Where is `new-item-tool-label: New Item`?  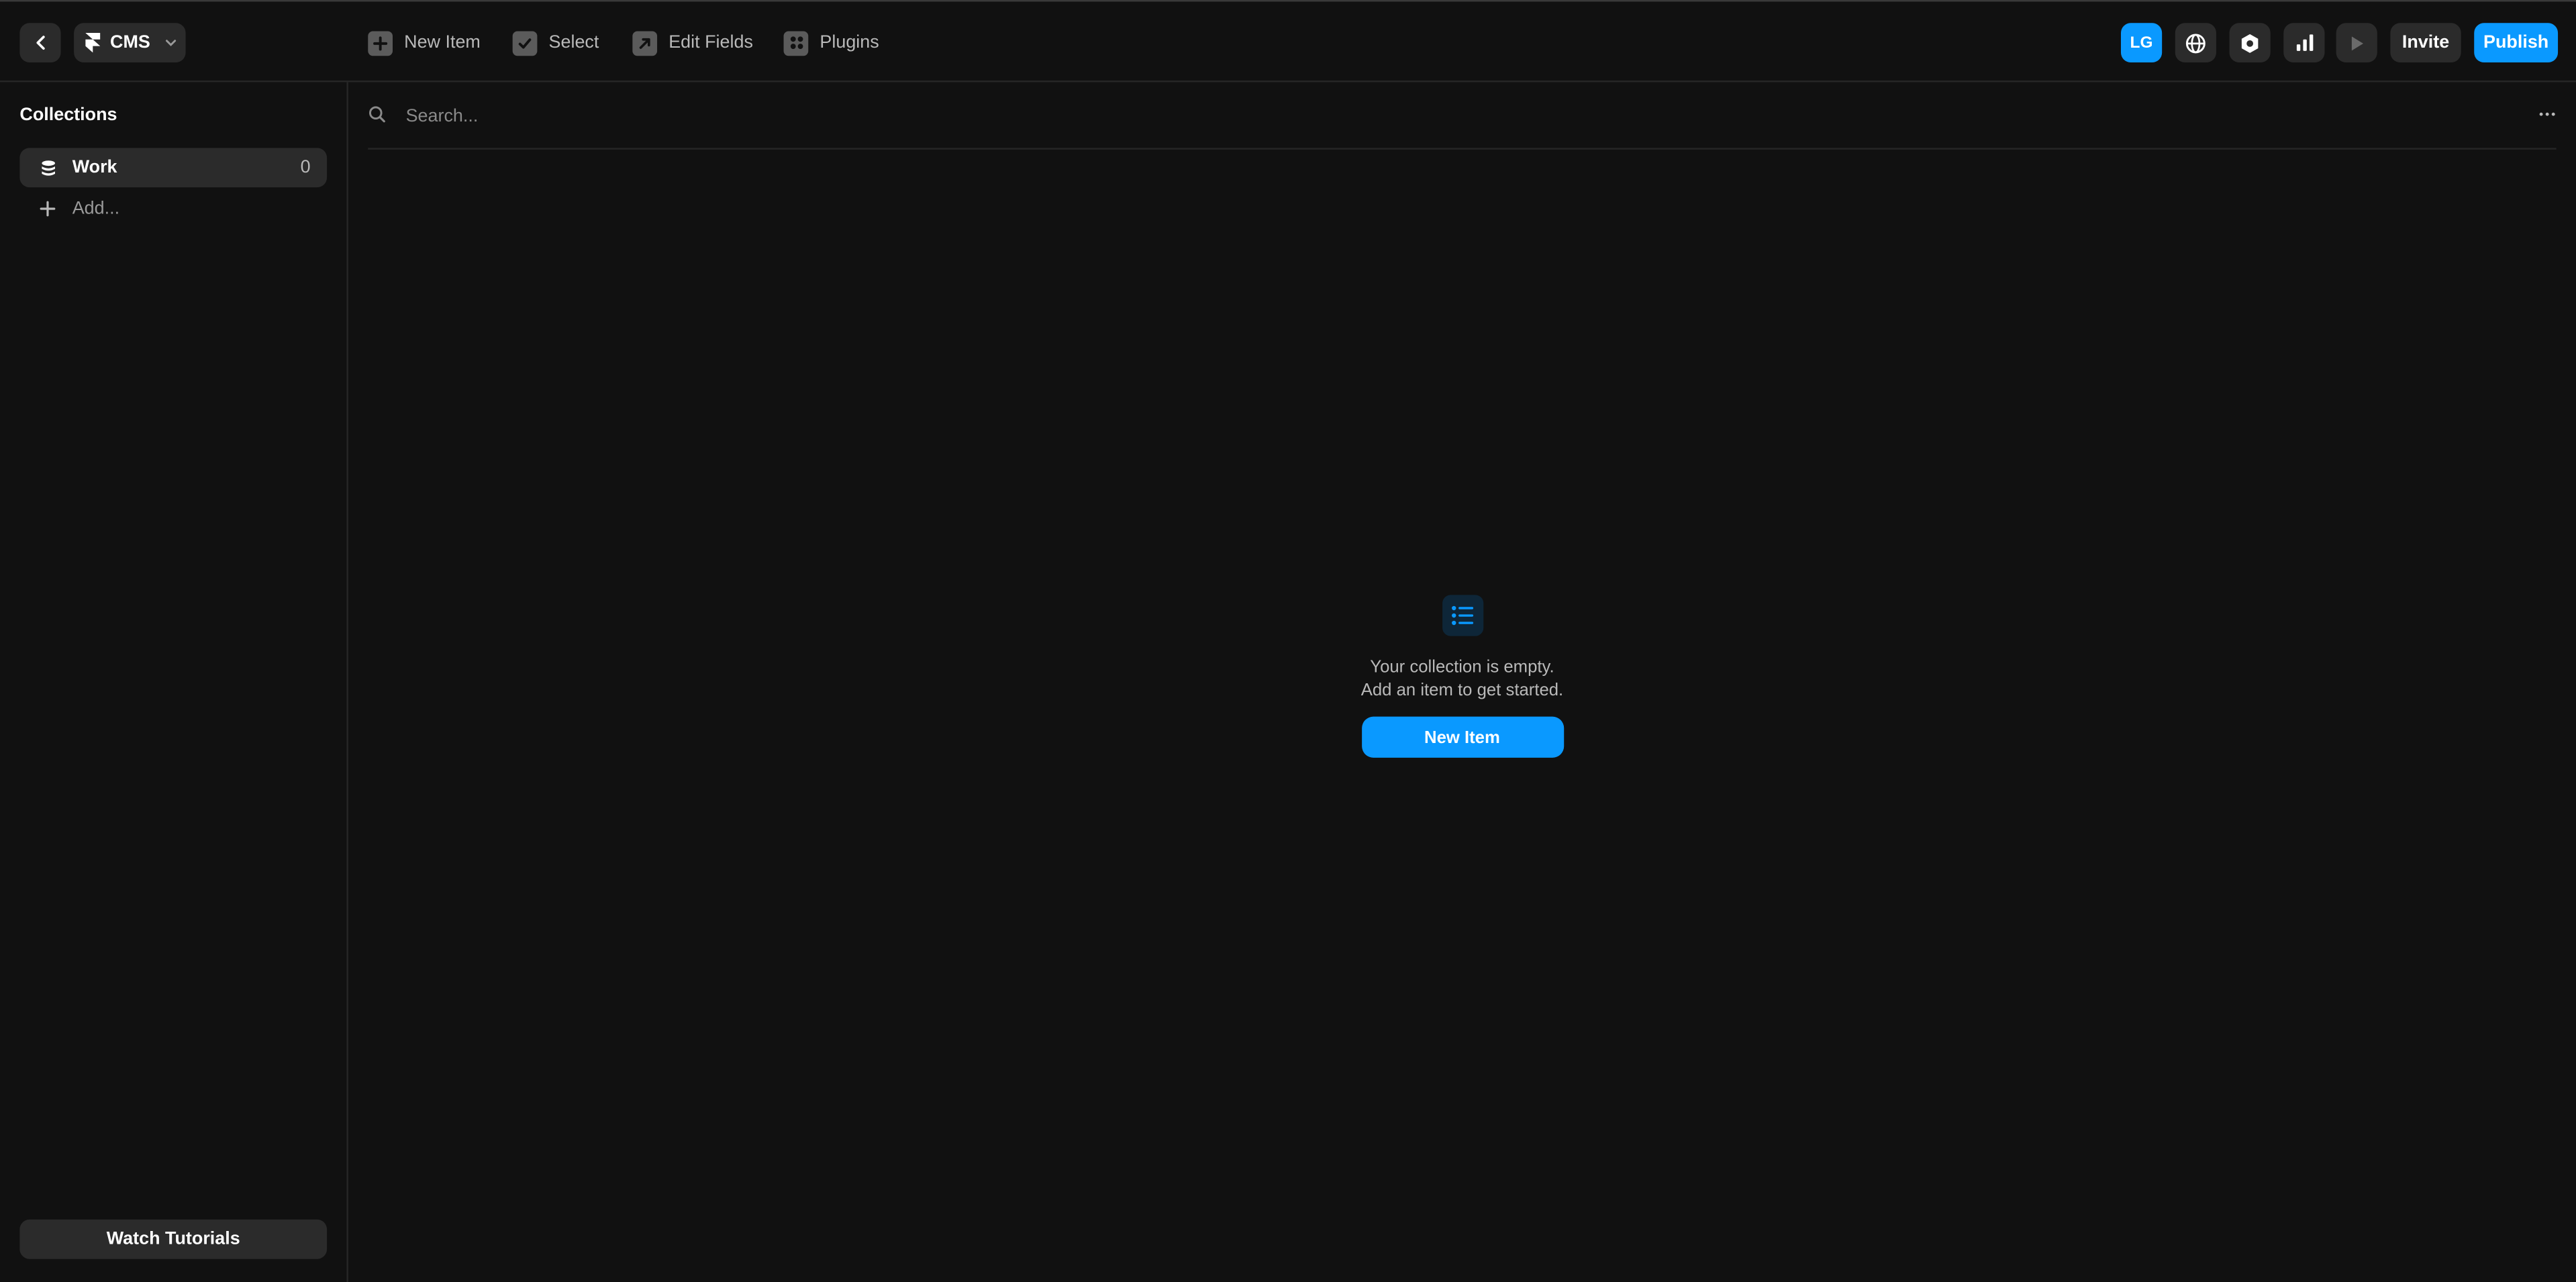 new-item-tool-label: New Item is located at coordinates (442, 42).